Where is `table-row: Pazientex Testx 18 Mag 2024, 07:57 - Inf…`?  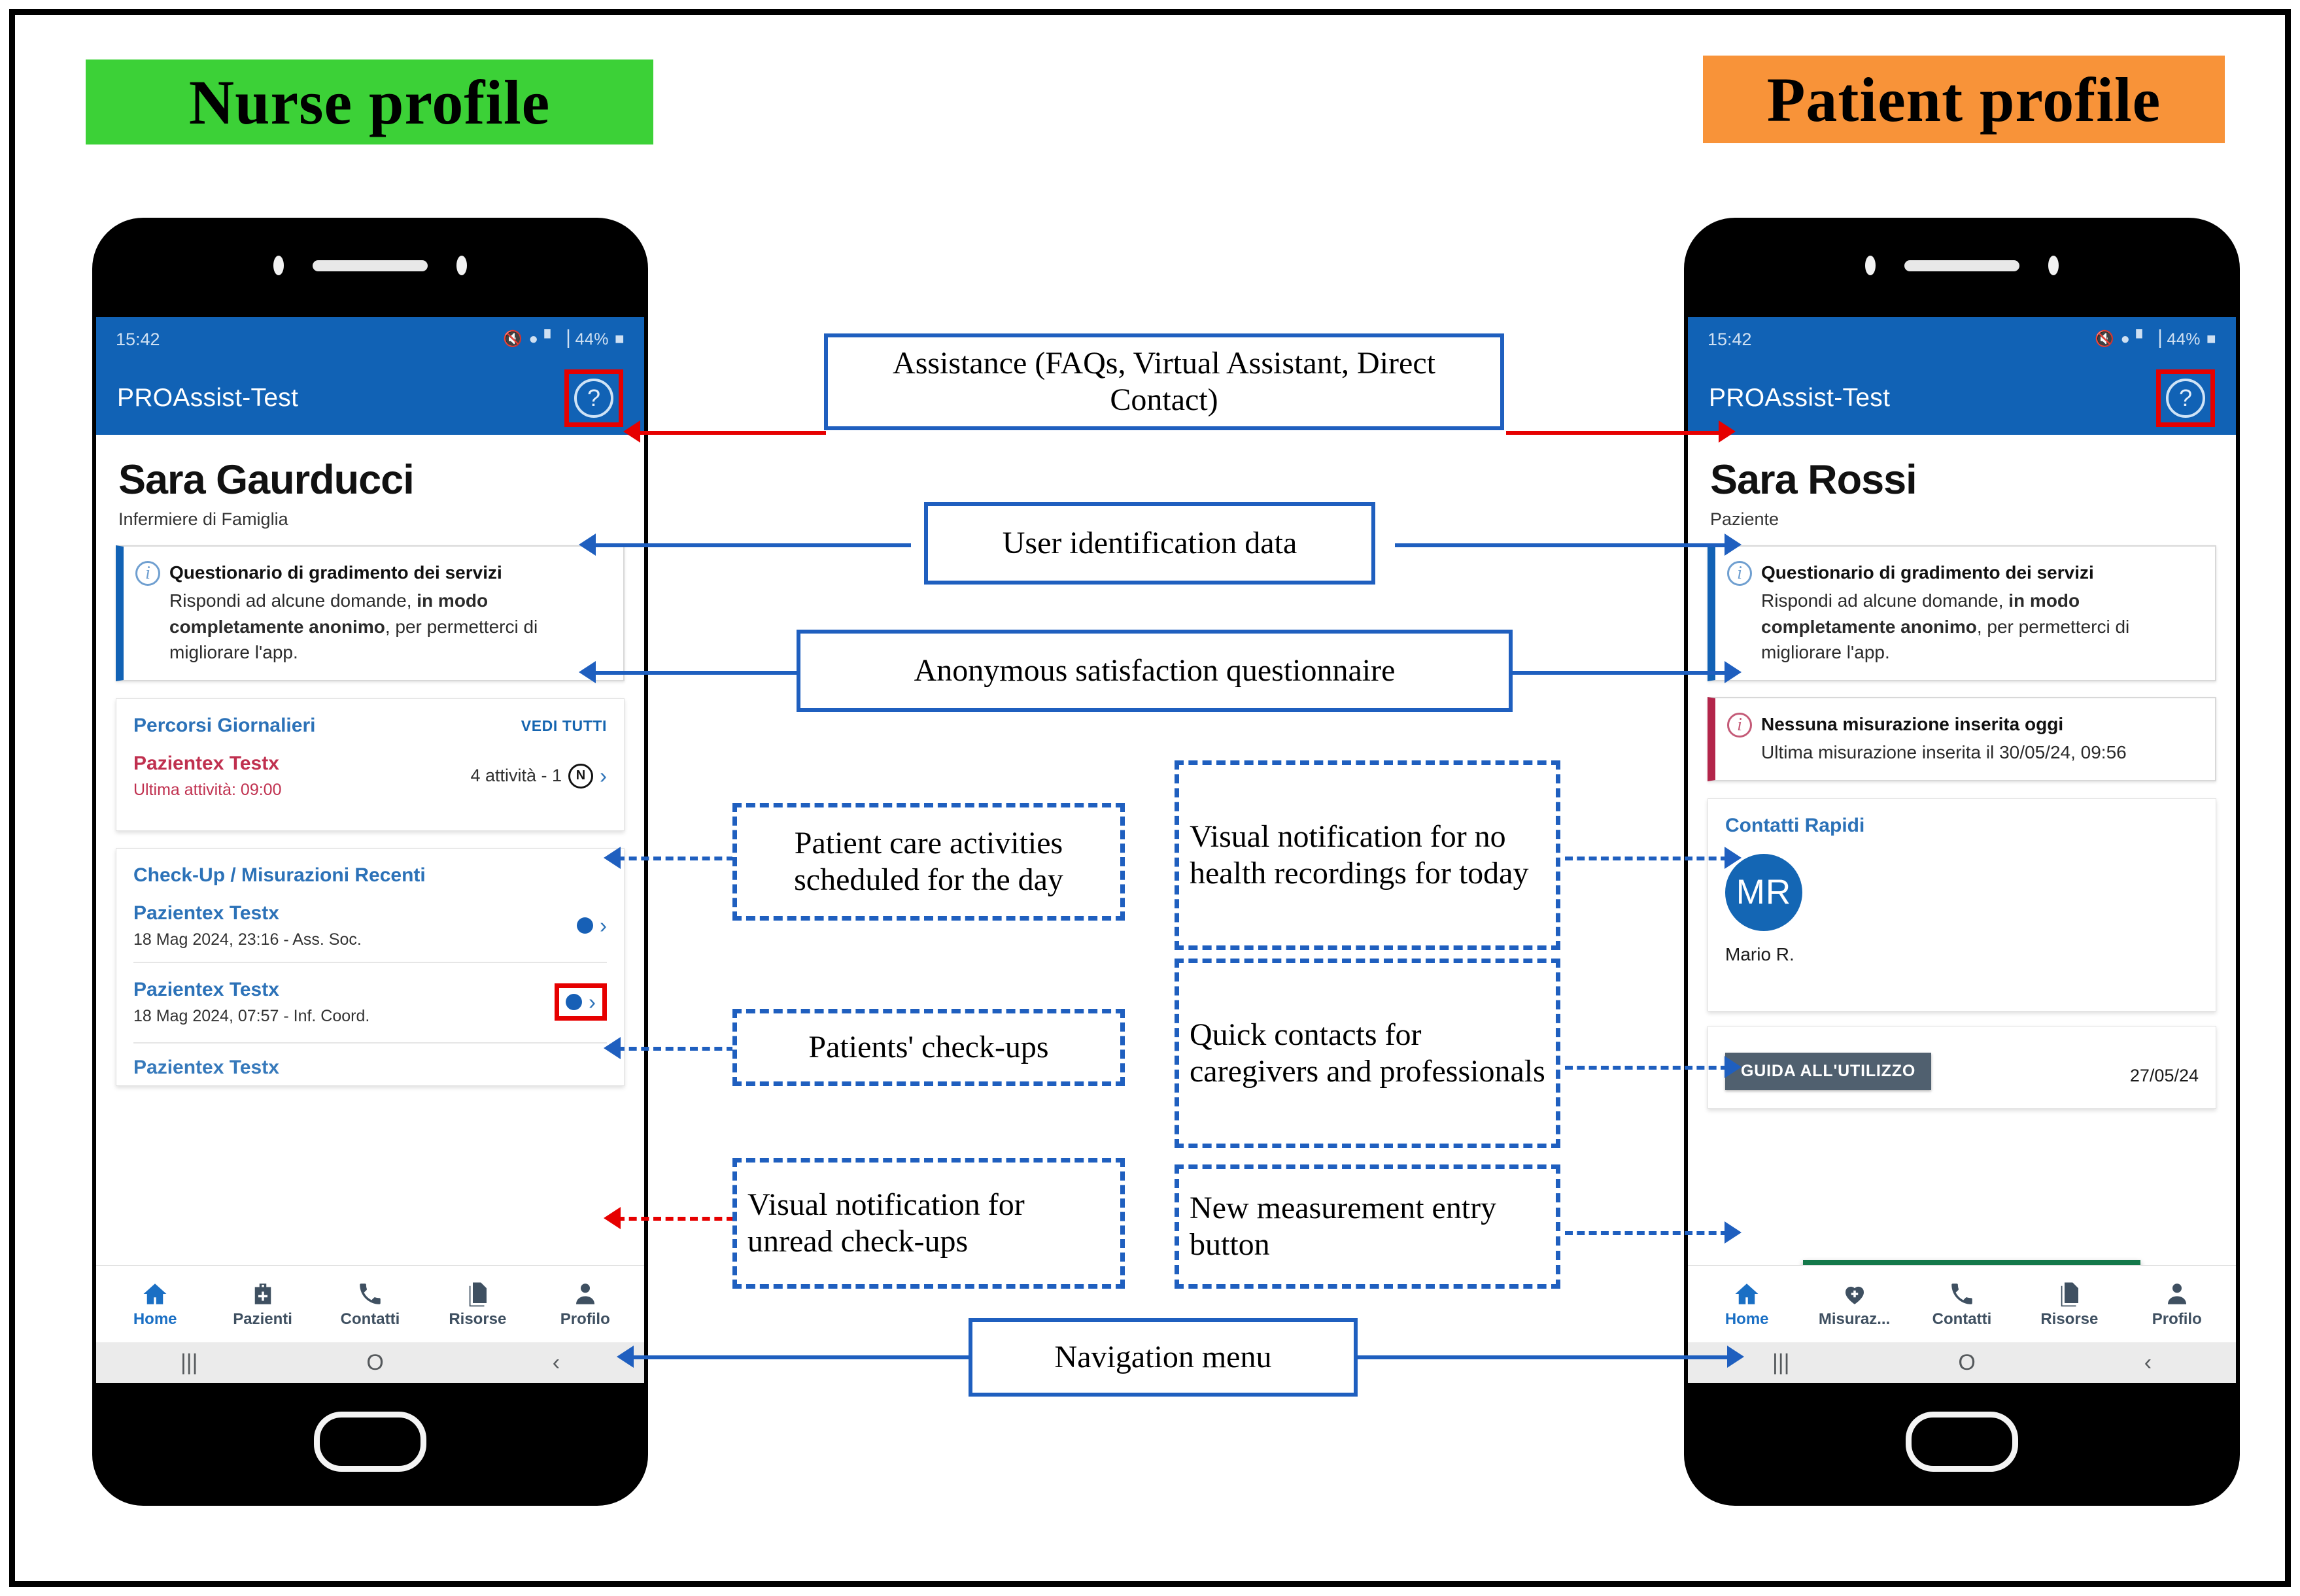 table-row: Pazientex Testx 18 Mag 2024, 07:57 - Inf… is located at coordinates (370, 1000).